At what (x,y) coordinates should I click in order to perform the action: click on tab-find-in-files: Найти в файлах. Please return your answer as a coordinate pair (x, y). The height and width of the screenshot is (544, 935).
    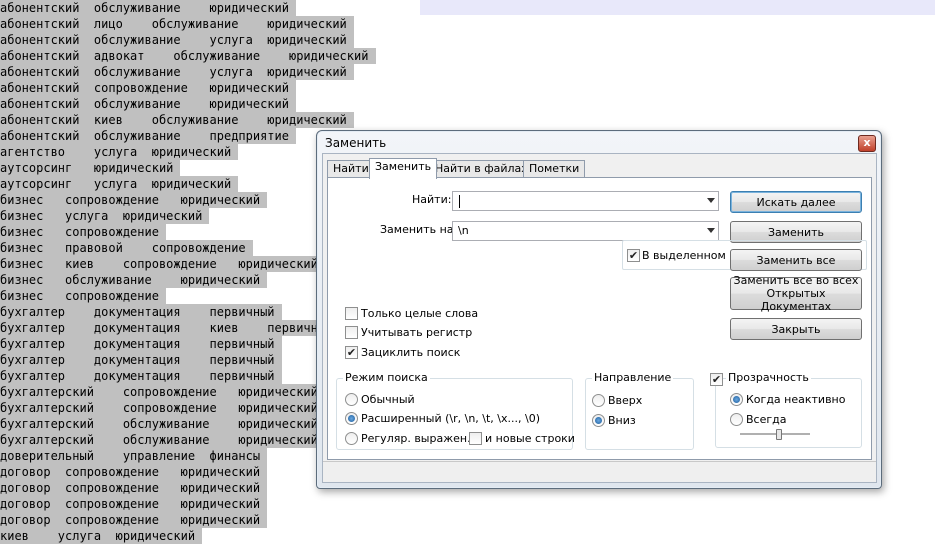
    Looking at the image, I should click on (481, 169).